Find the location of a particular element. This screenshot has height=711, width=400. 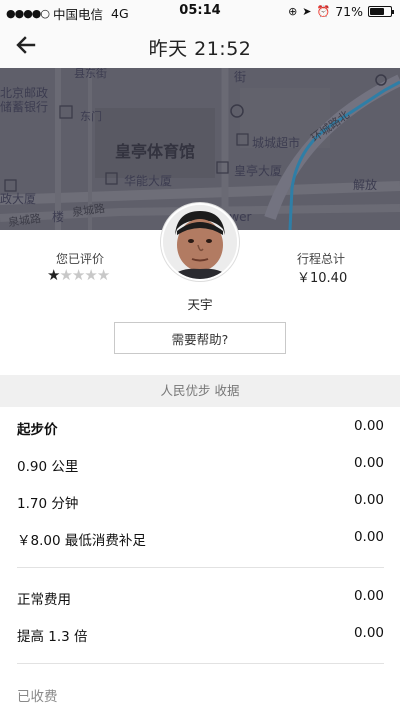

battery-fill is located at coordinates (377, 11).